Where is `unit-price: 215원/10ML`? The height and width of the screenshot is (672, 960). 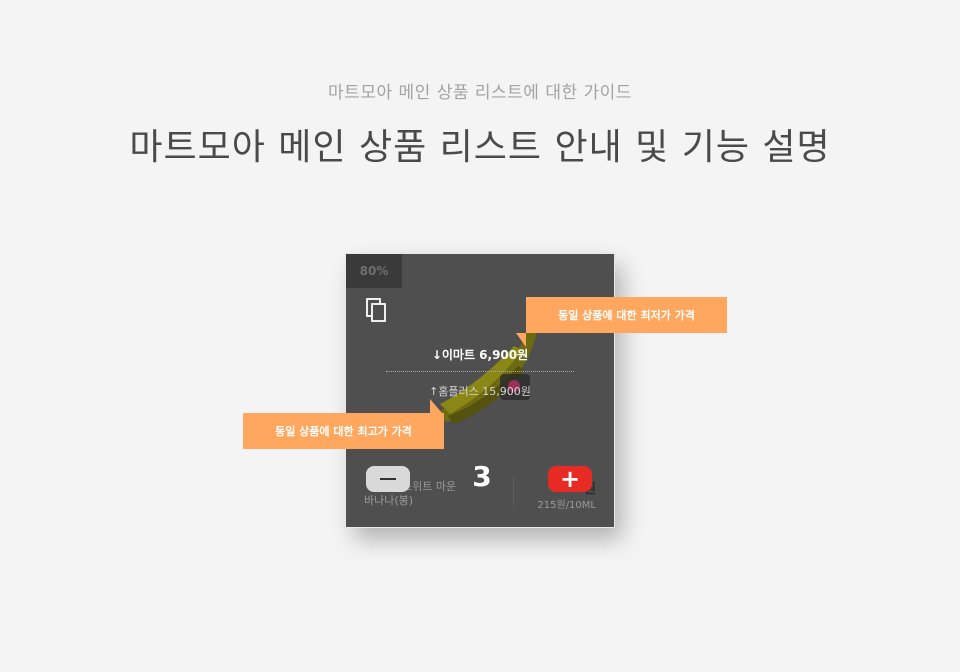 unit-price: 215원/10ML is located at coordinates (566, 505).